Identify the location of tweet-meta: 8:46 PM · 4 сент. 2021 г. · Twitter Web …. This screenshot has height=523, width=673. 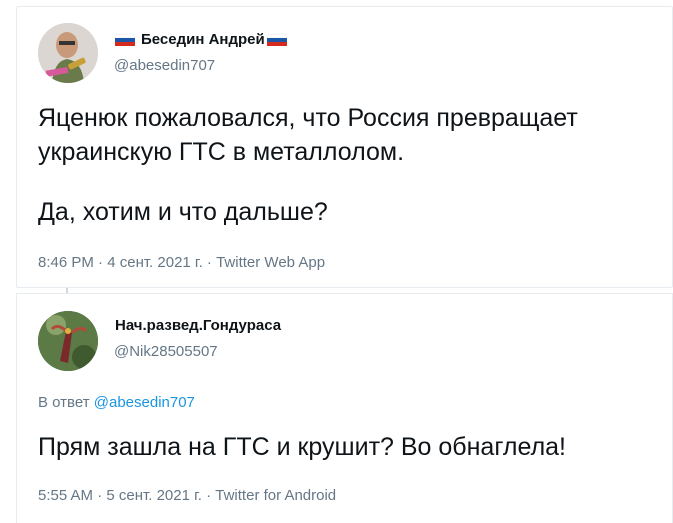
(181, 262).